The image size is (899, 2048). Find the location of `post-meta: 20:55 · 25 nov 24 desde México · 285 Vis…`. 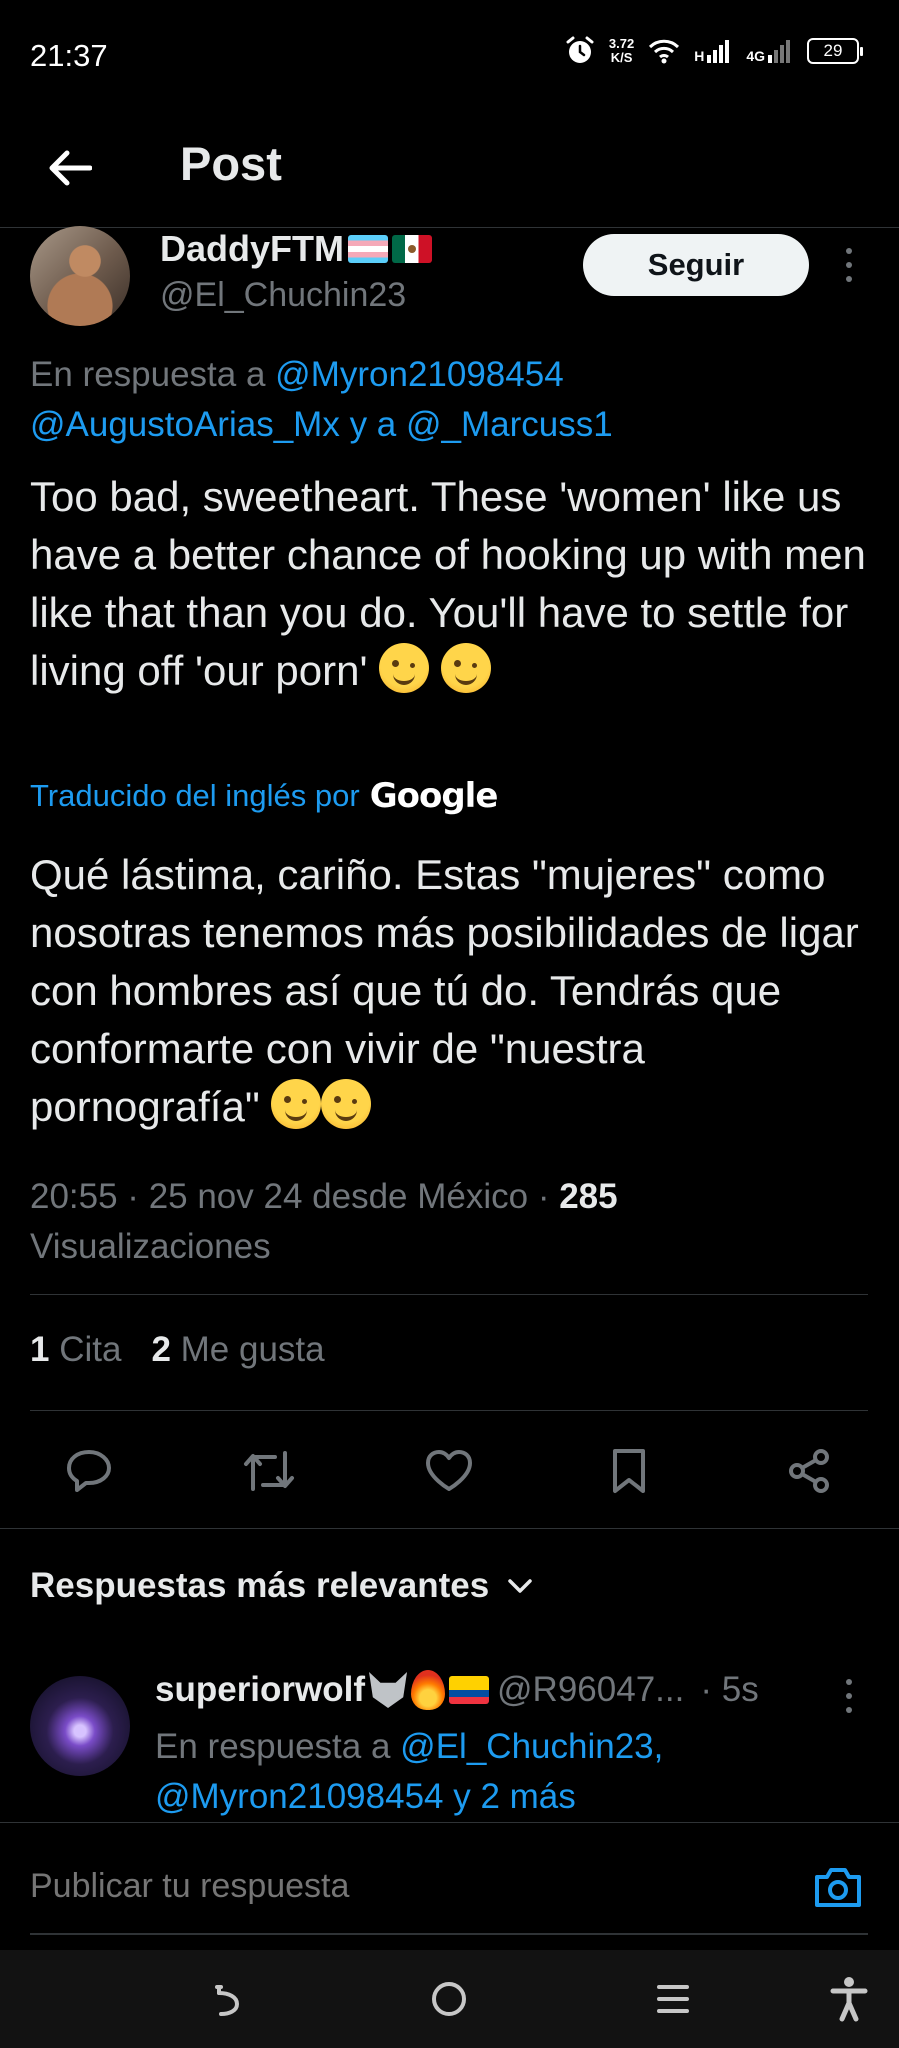

post-meta: 20:55 · 25 nov 24 desde México · 285 Vis… is located at coordinates (450, 1222).